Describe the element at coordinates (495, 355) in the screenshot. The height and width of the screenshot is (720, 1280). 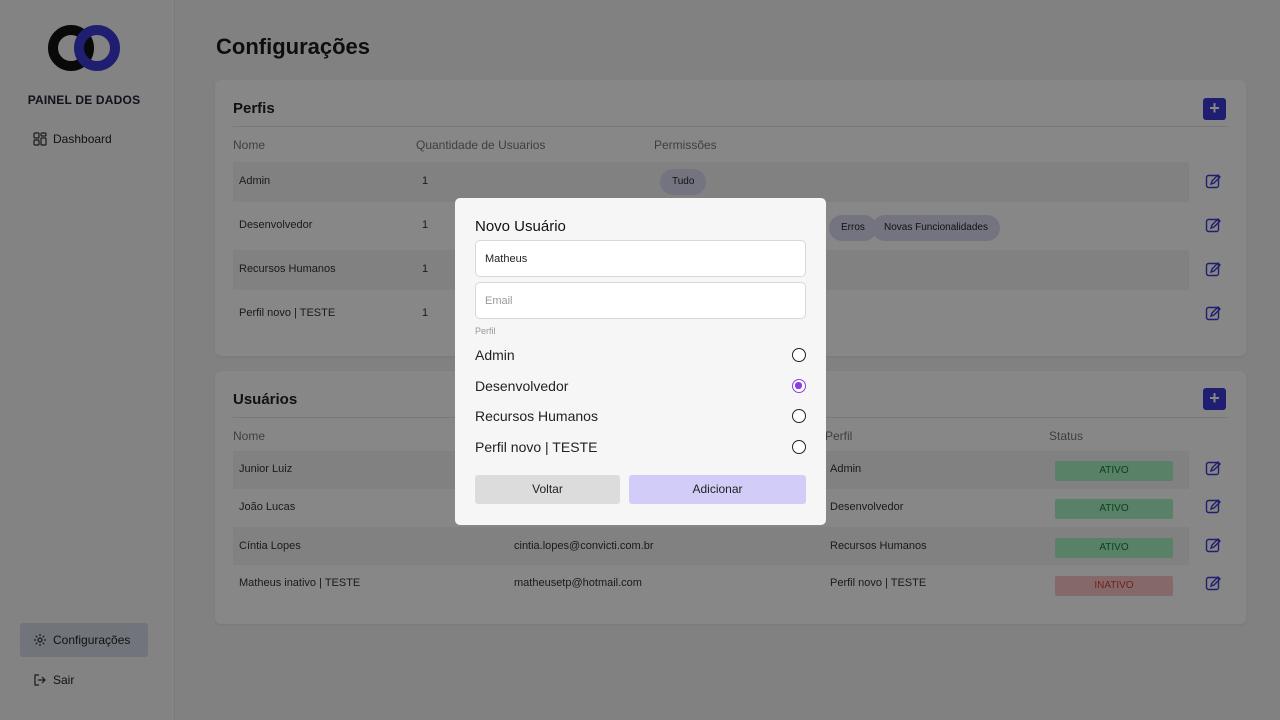
I see `option-label: Admin` at that location.